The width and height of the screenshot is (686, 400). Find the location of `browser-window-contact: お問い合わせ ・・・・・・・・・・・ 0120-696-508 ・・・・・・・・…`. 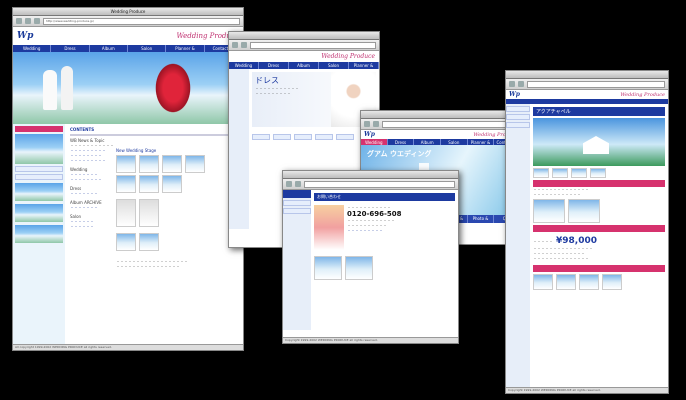

browser-window-contact: お問い合わせ ・・・・・・・・・・・ 0120-696-508 ・・・・・・・・… is located at coordinates (370, 257).